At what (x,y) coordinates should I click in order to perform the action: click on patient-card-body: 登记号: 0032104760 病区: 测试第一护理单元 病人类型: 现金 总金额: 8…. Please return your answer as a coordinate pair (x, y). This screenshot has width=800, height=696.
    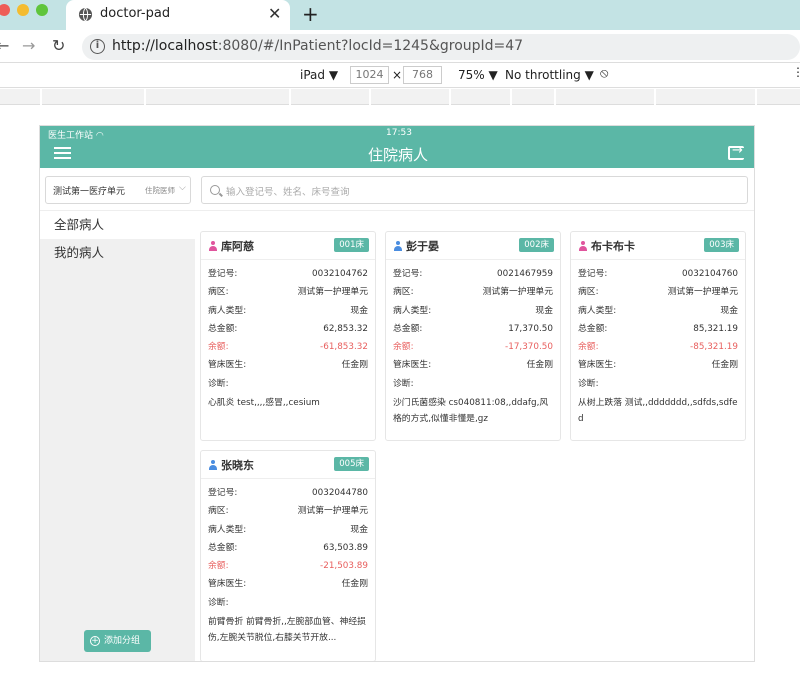
    Looking at the image, I should click on (658, 346).